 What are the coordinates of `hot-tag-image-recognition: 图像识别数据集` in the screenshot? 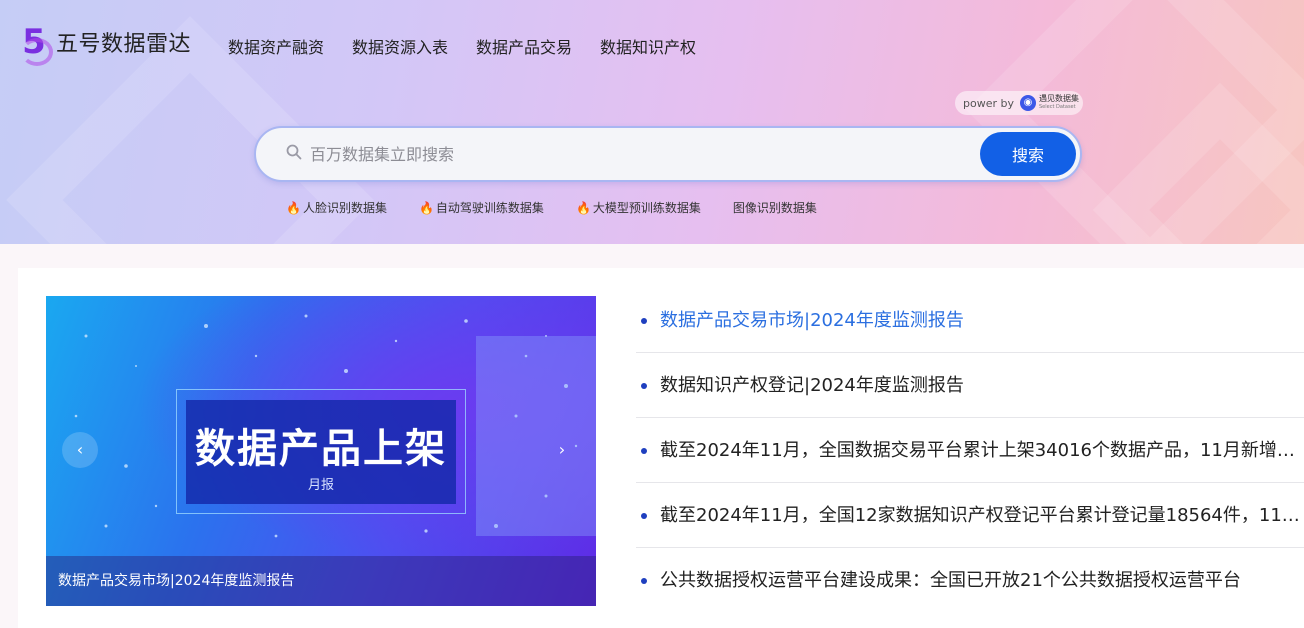 It's located at (775, 207).